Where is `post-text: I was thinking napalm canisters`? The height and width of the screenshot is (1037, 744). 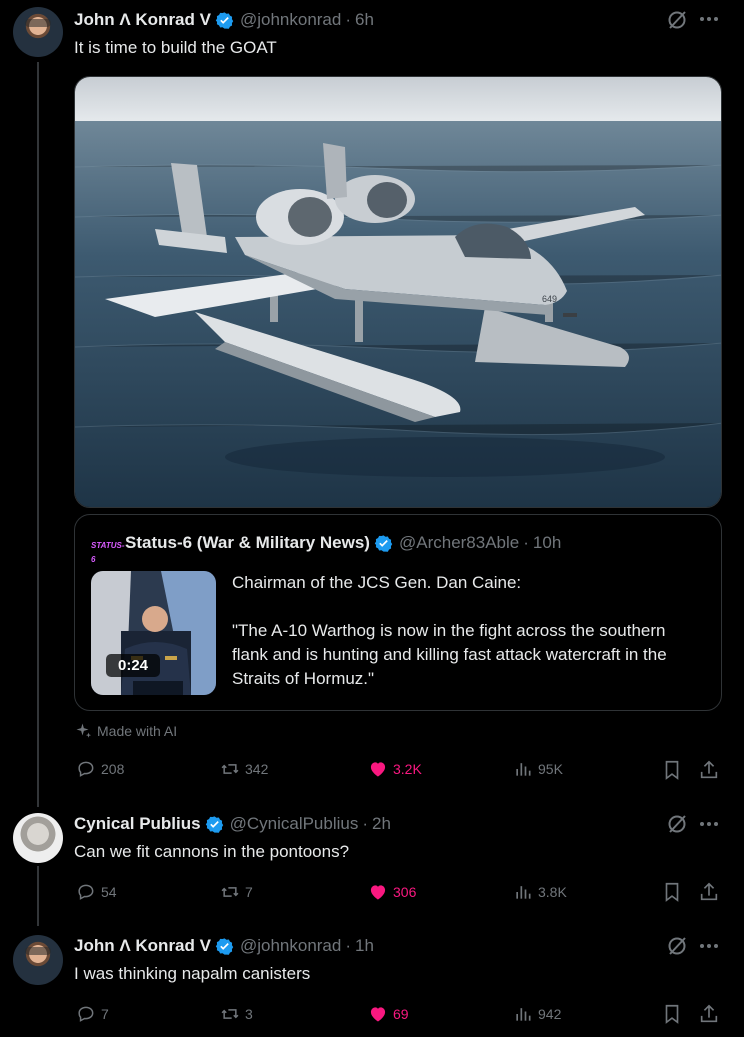 post-text: I was thinking napalm canisters is located at coordinates (192, 973).